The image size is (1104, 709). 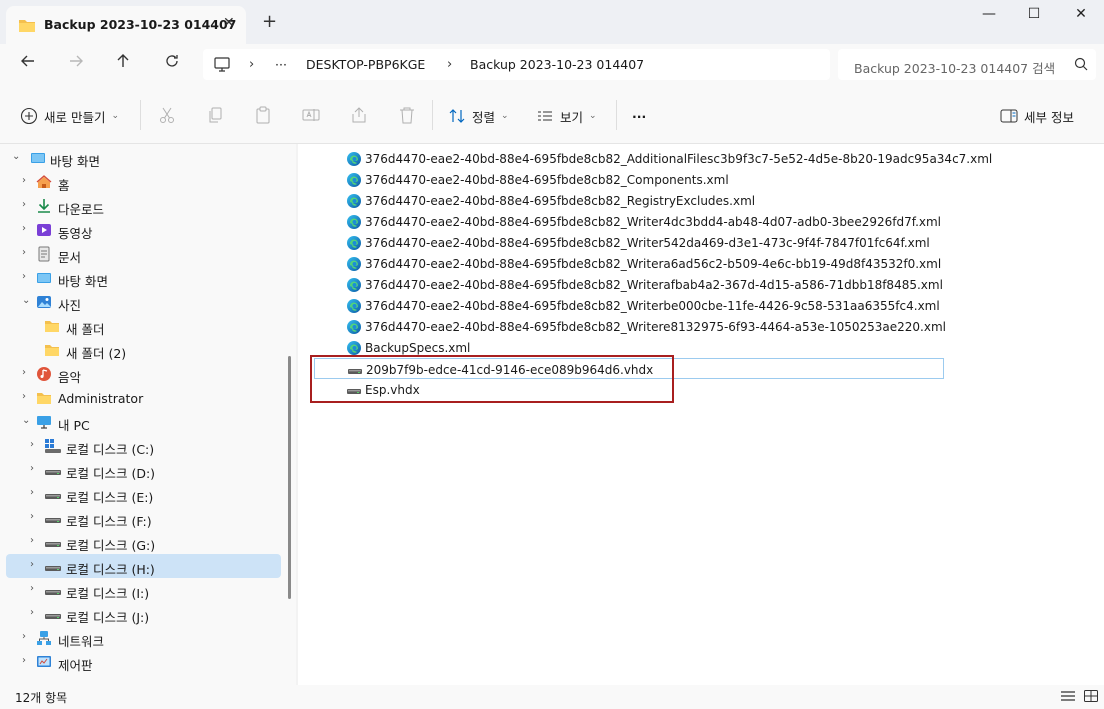 What do you see at coordinates (557, 64) in the screenshot?
I see `breadcrumb-backup: Backup 2023-10-23 014407` at bounding box center [557, 64].